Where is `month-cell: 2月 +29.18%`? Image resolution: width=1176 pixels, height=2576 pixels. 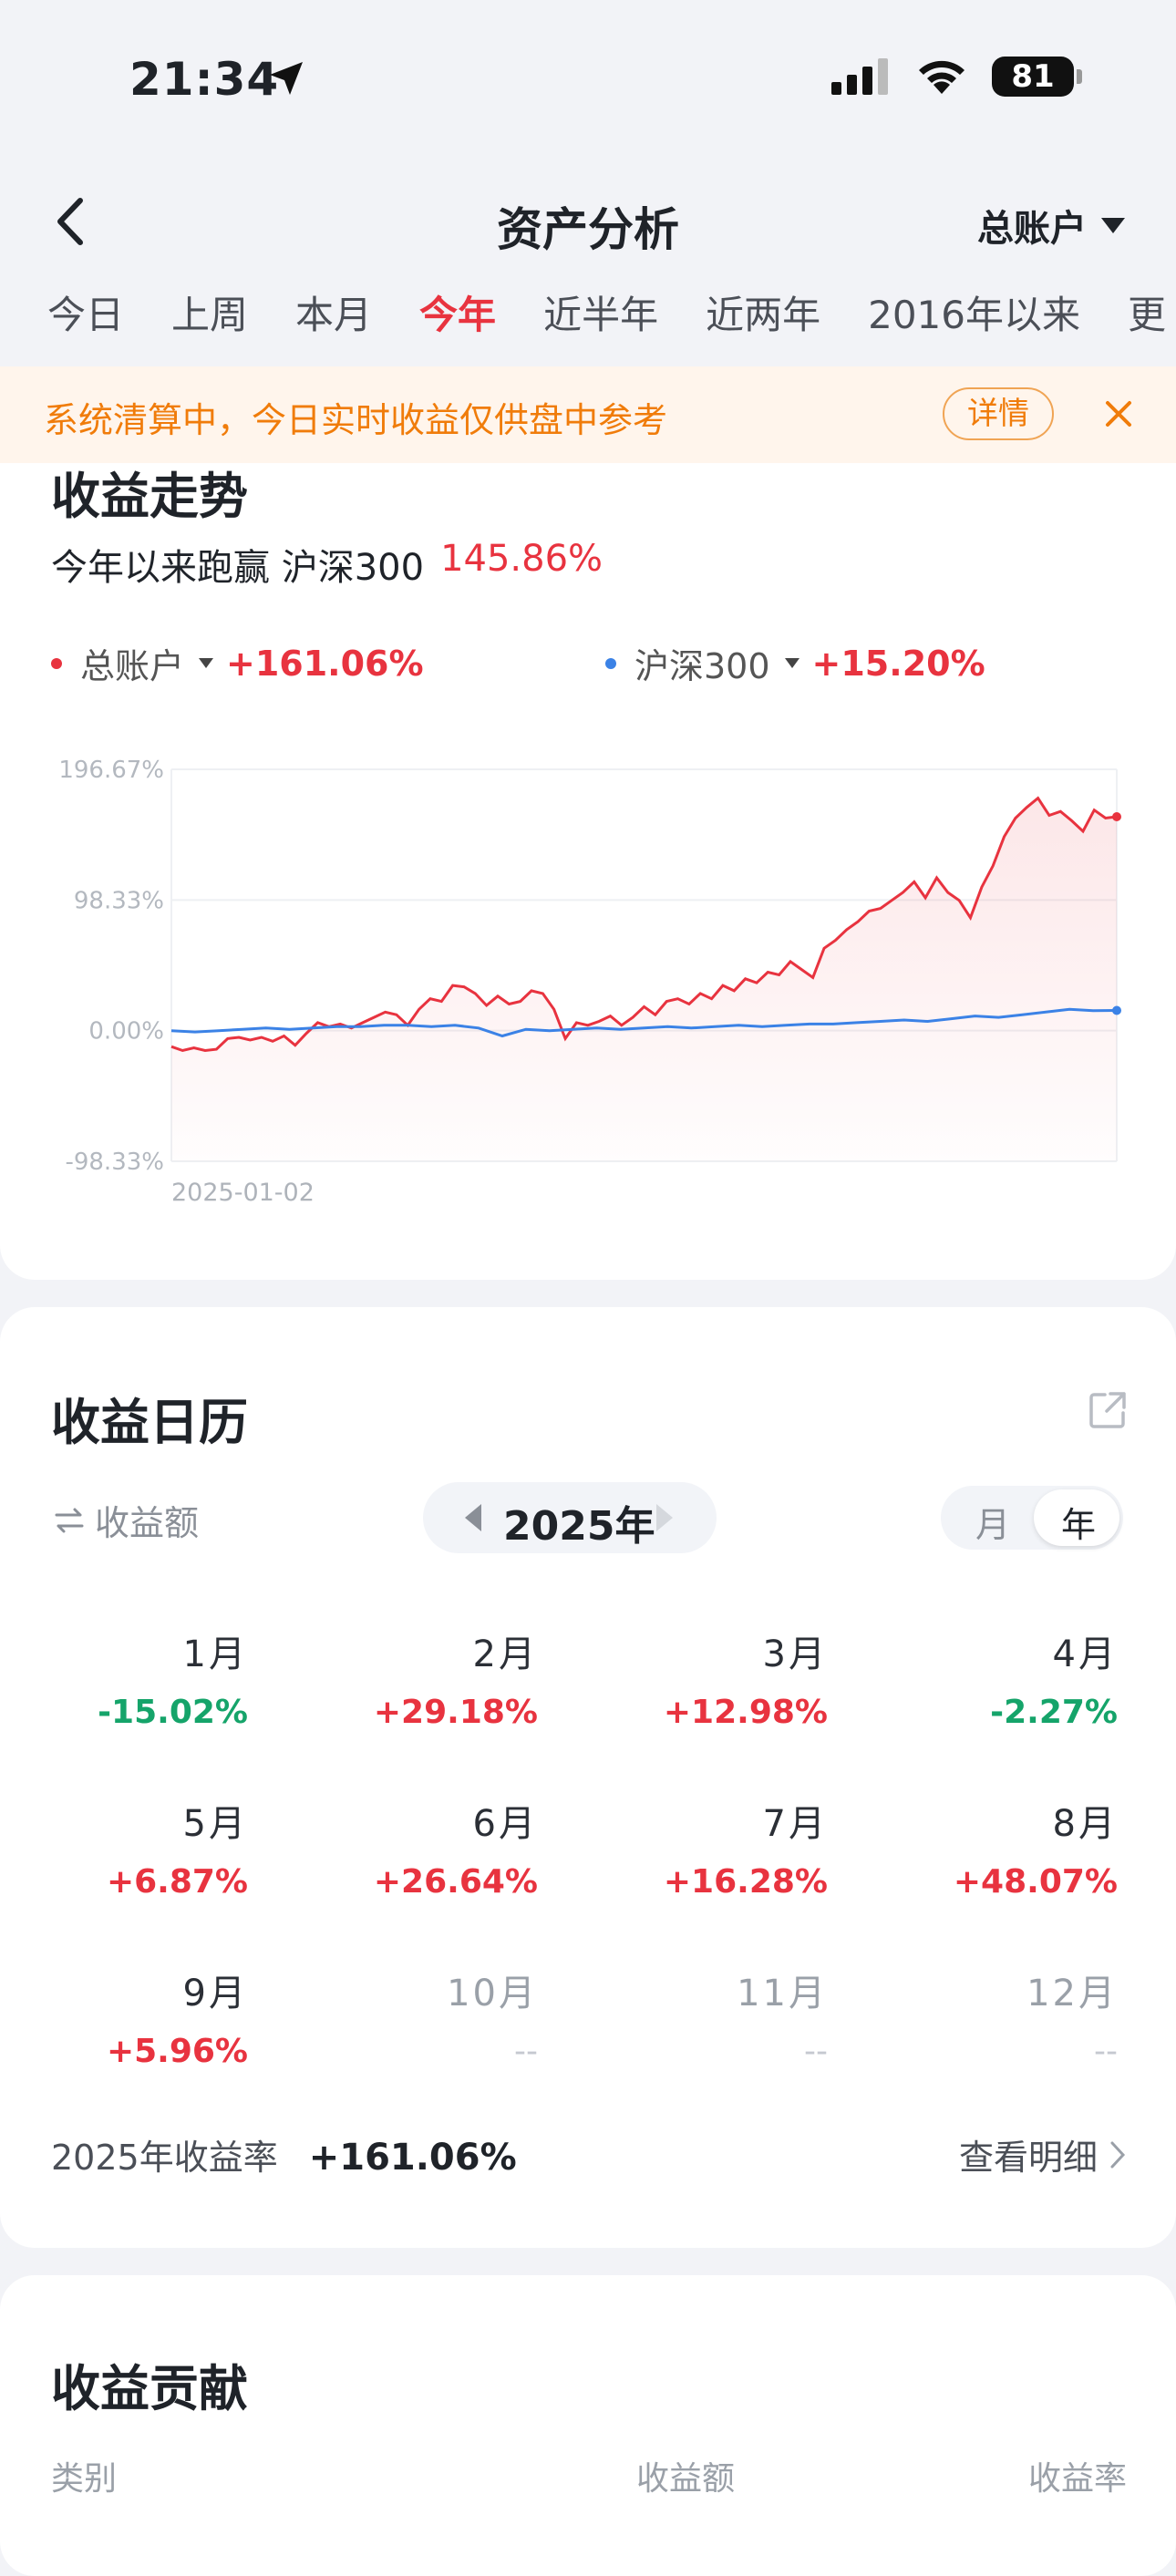 month-cell: 2月 +29.18% is located at coordinates (424, 1677).